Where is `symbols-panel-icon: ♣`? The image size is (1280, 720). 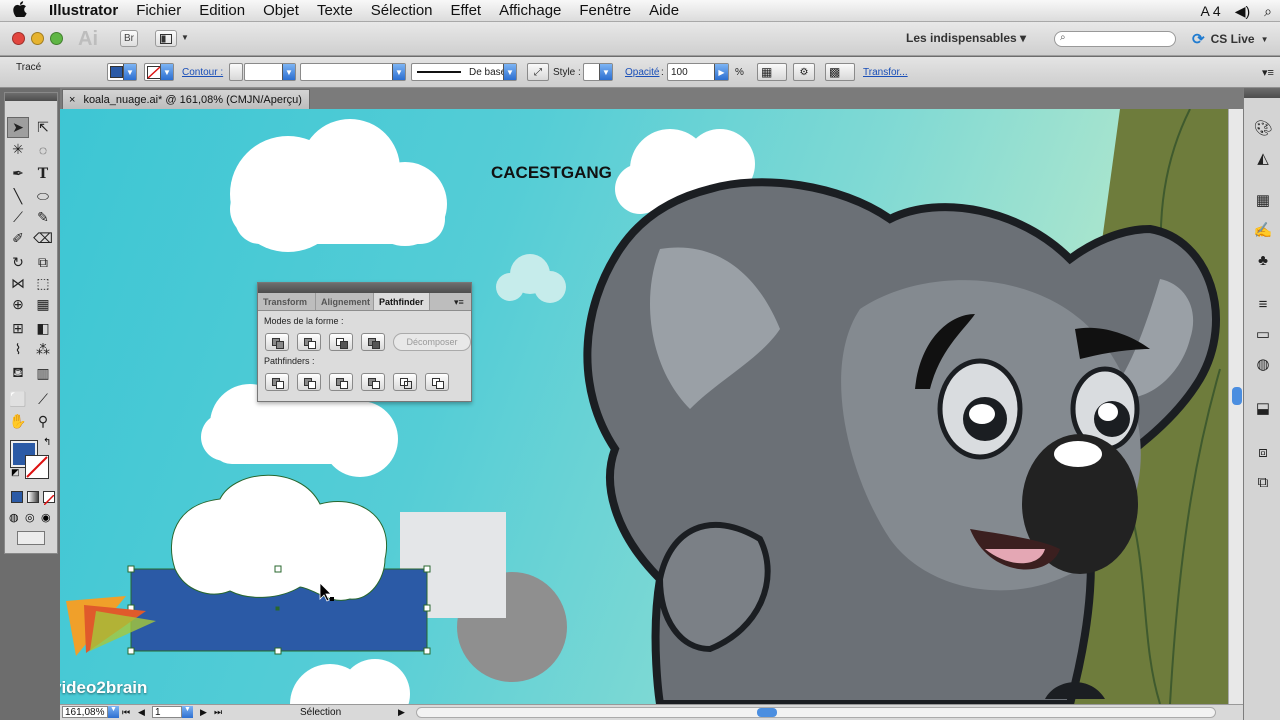
symbols-panel-icon: ♣ is located at coordinates (1263, 260).